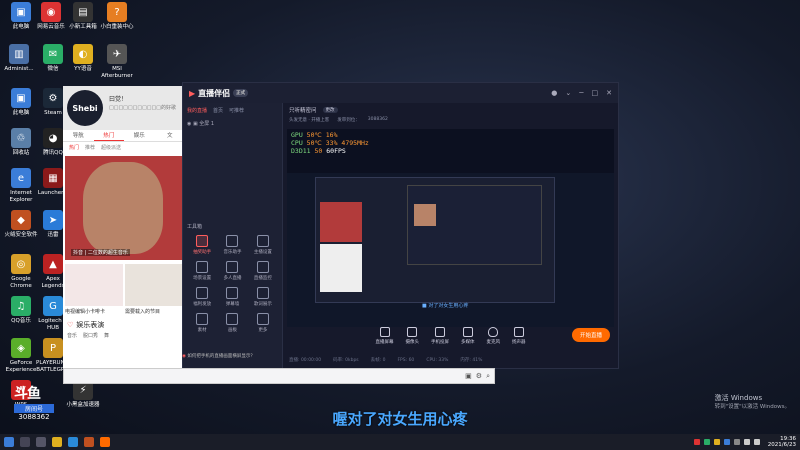  Describe the element at coordinates (218, 110) in the screenshot. I see `tab-home: 首页` at that location.